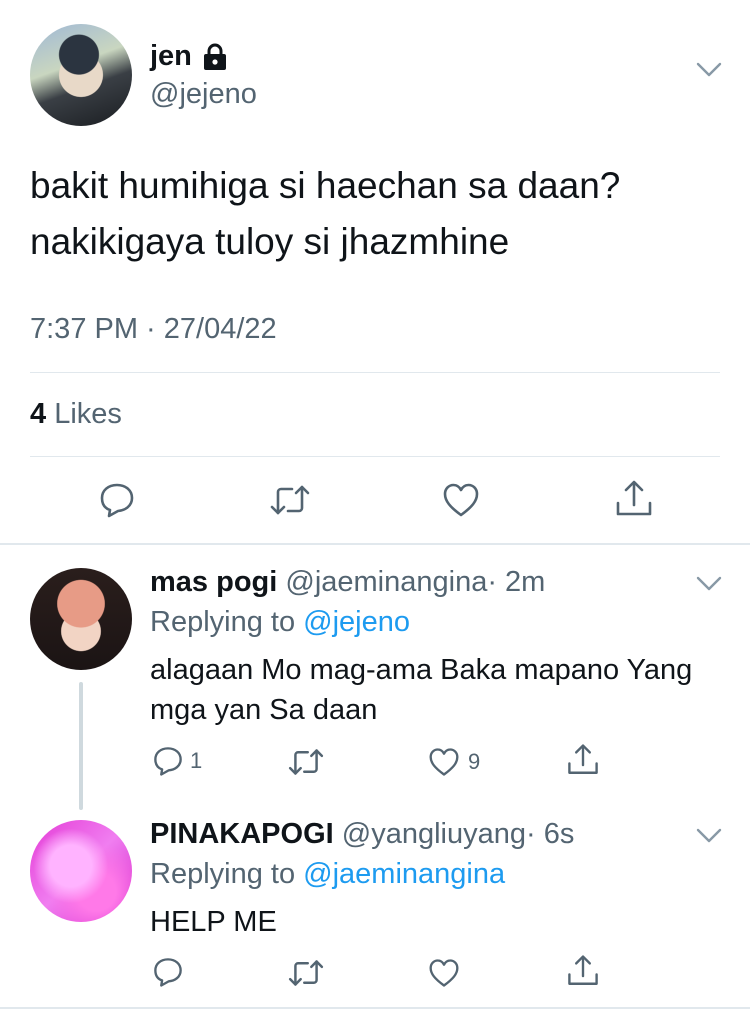  Describe the element at coordinates (356, 622) in the screenshot. I see `replying-to-link: @jejeno` at that location.